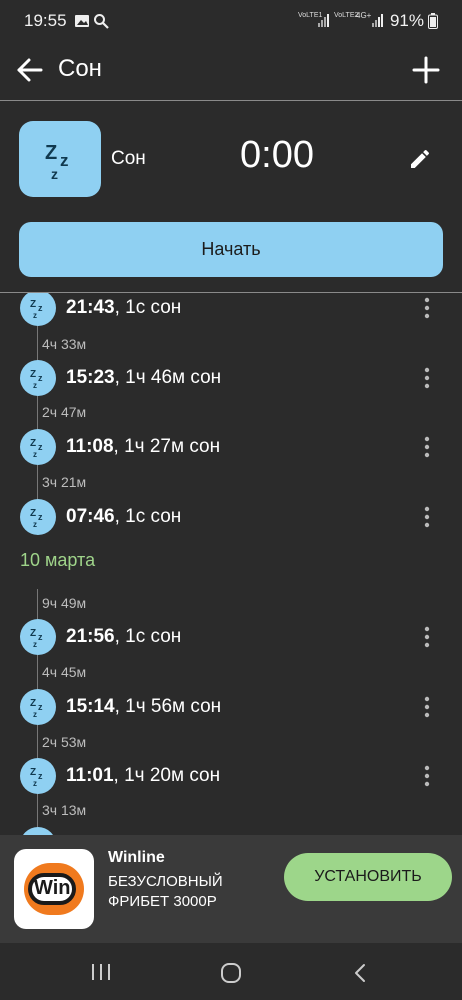 This screenshot has width=462, height=1000. I want to click on activity-icon-card: Z z z, so click(60, 159).